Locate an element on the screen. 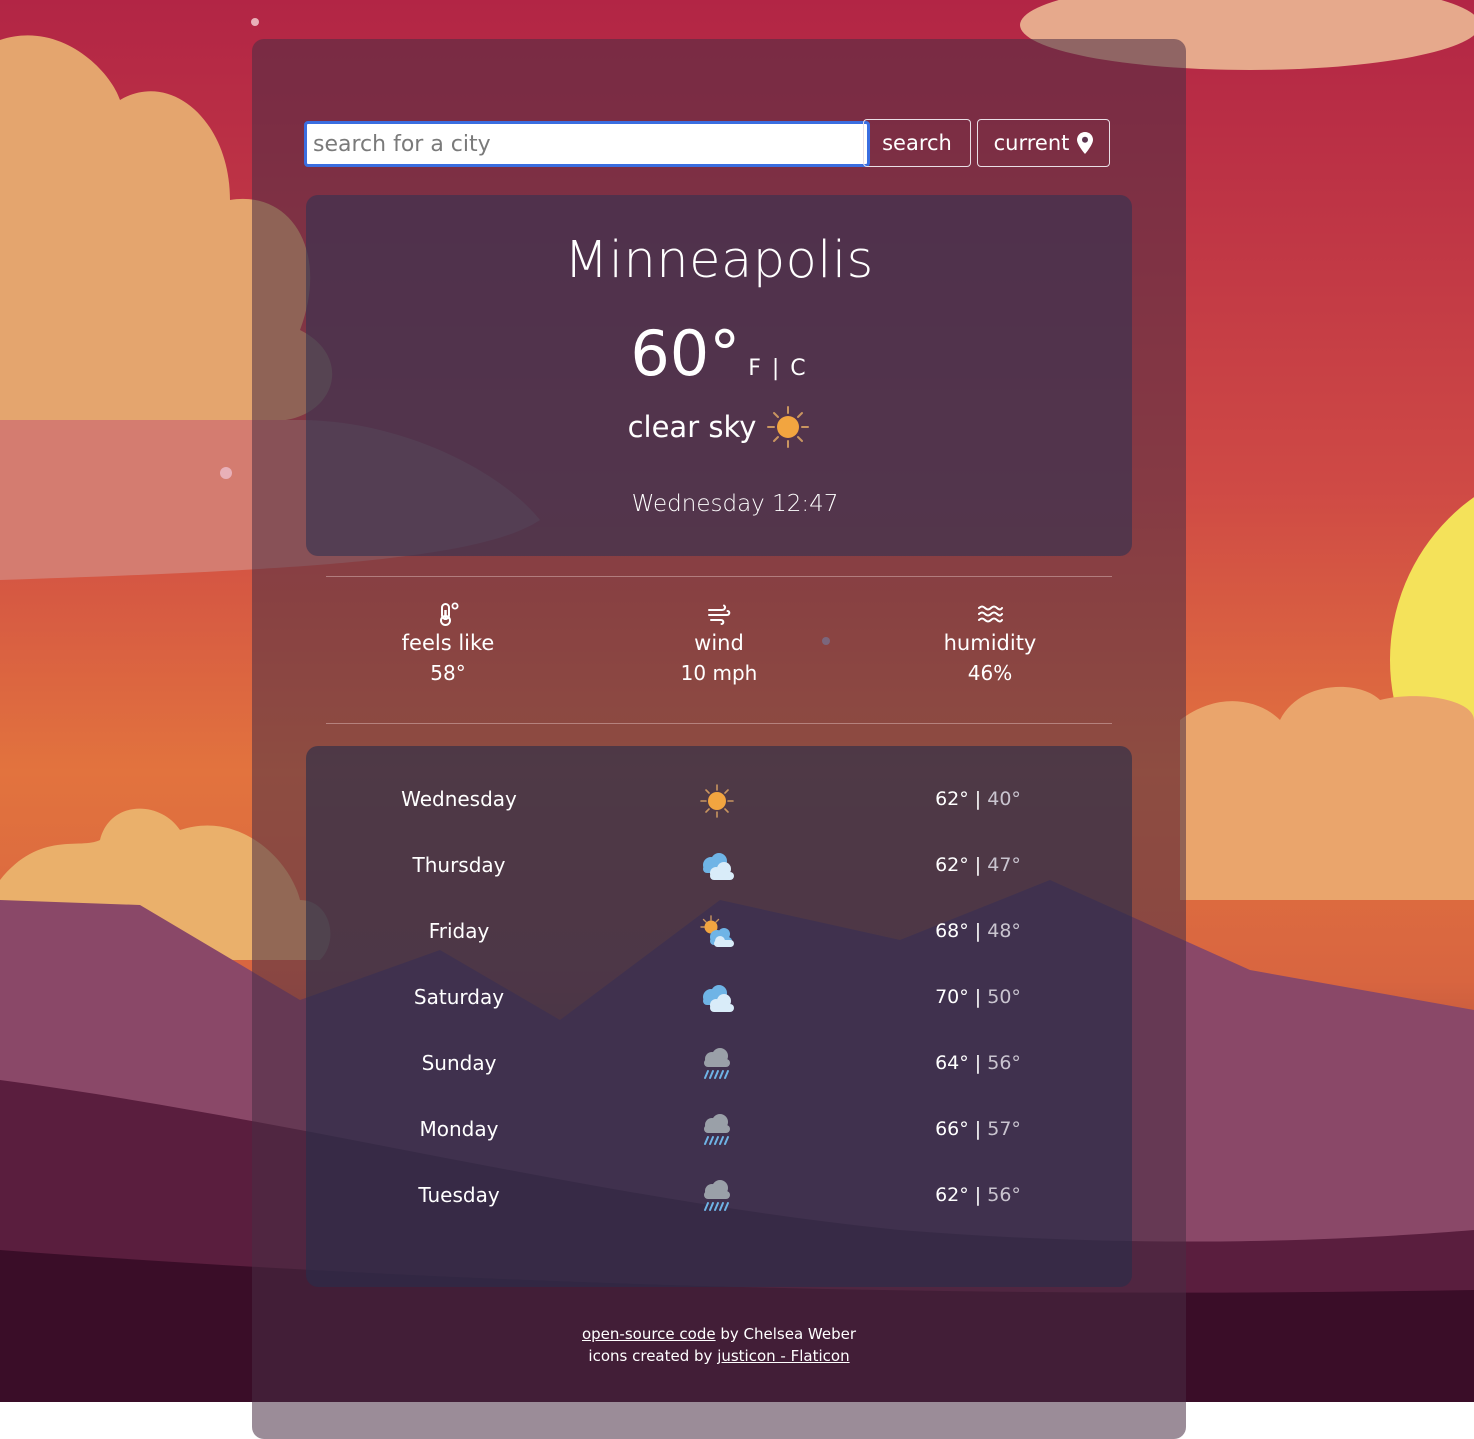 This screenshot has width=1474, height=1439. forecast-high: 64° is located at coordinates (952, 1063).